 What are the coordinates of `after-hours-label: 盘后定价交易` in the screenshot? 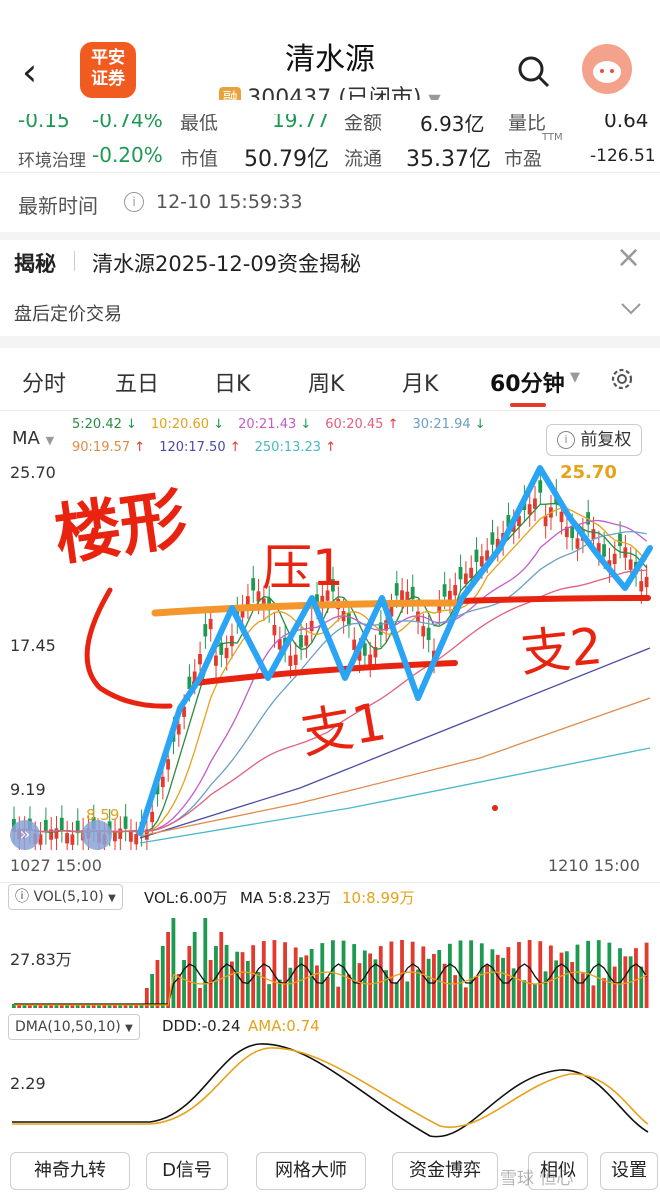 It's located at (68, 313).